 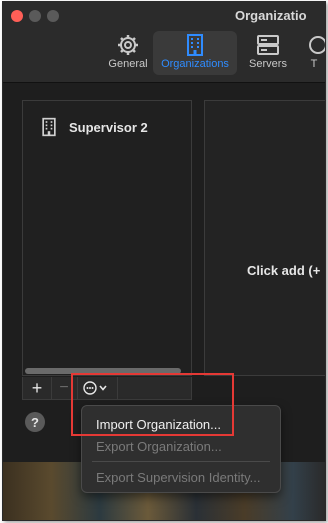 I want to click on zoom-window-button, so click(x=53, y=16).